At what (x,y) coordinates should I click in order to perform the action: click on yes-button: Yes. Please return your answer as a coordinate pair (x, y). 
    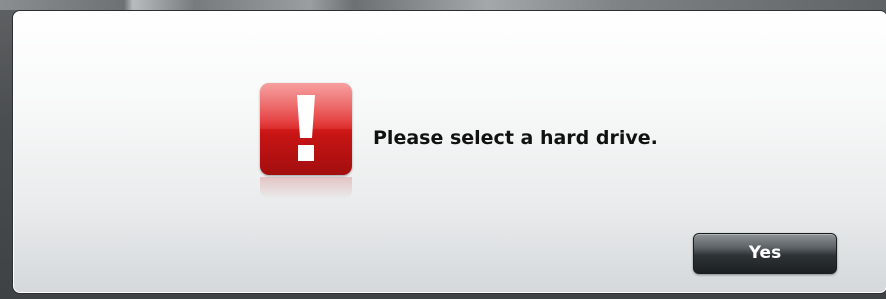
    Looking at the image, I should click on (765, 253).